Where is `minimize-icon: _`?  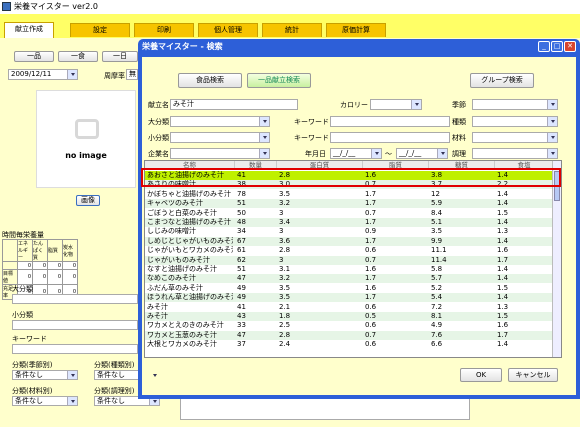
minimize-icon: _ is located at coordinates (544, 46).